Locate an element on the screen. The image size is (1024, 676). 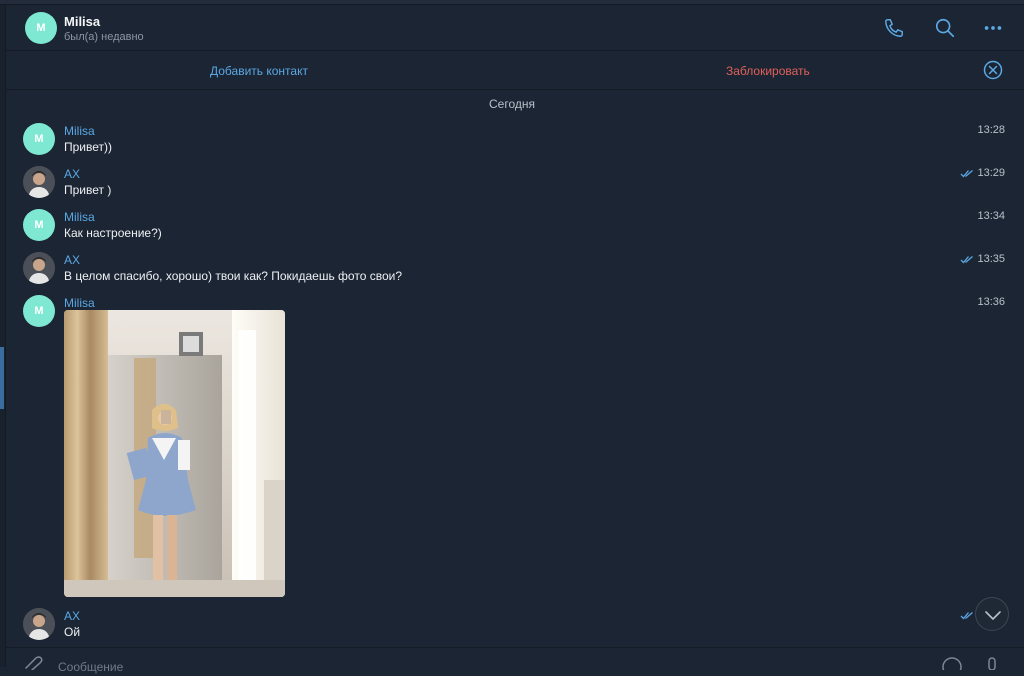
date-separator: Сегодня is located at coordinates (512, 104).